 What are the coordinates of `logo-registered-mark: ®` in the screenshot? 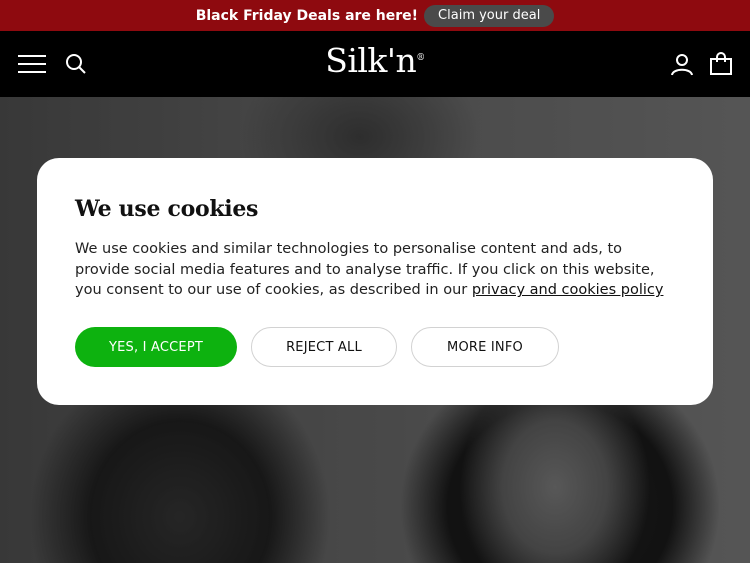 It's located at (420, 58).